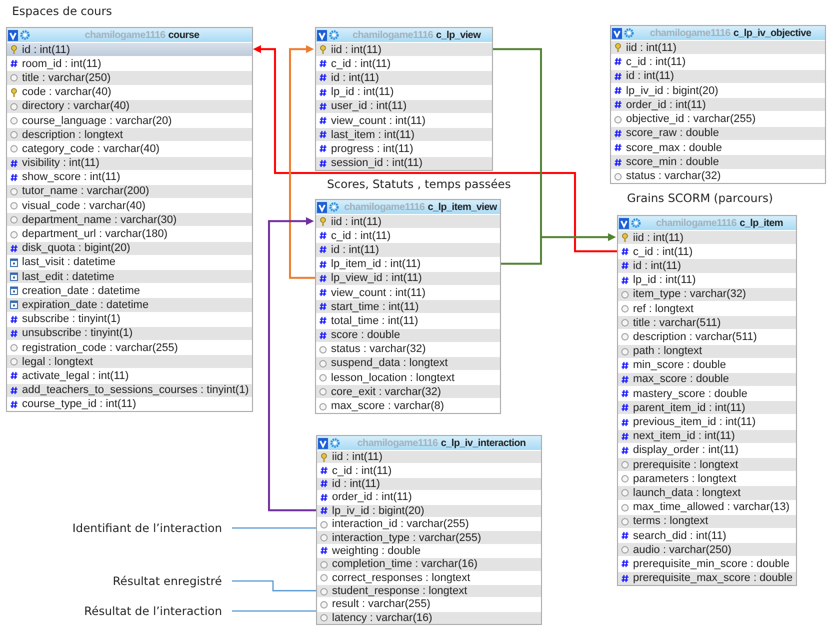 The width and height of the screenshot is (830, 642). What do you see at coordinates (372, 148) in the screenshot?
I see `column-field: progress : int(11)` at bounding box center [372, 148].